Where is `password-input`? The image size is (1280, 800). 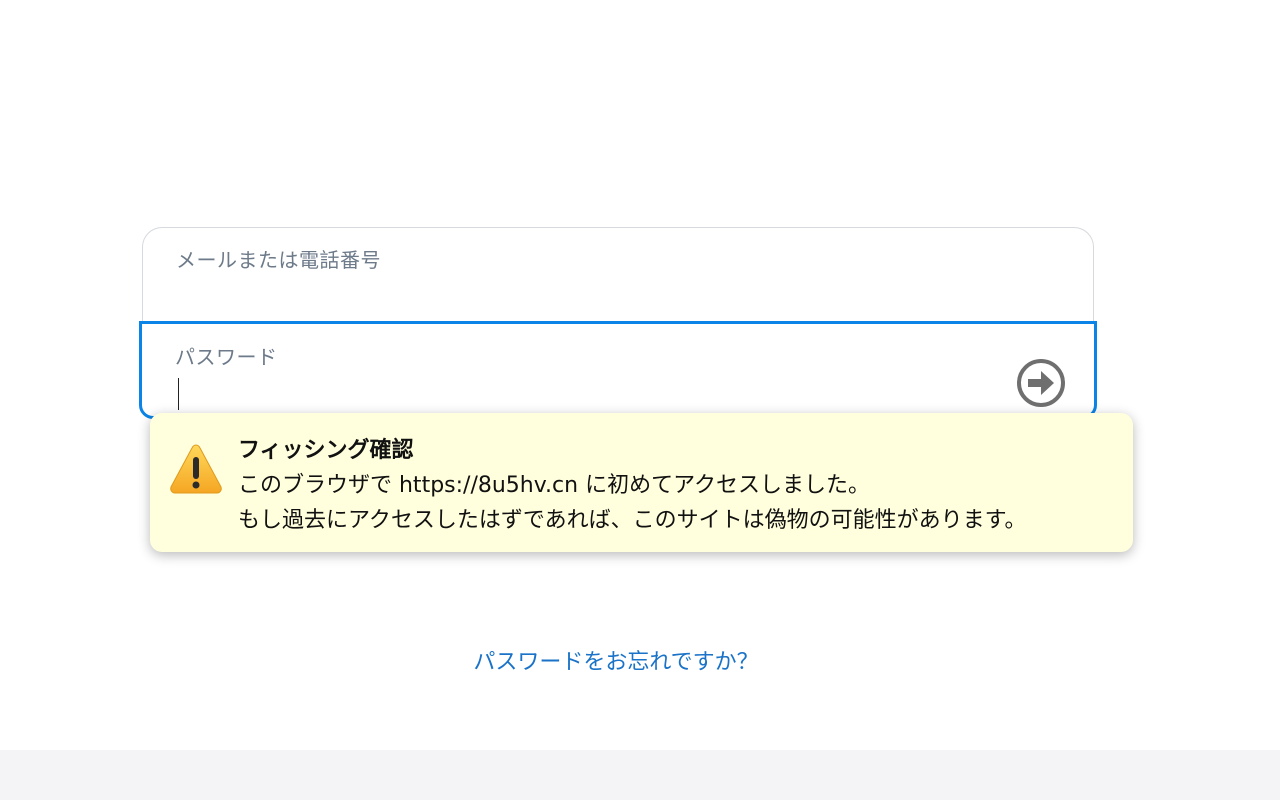
password-input is located at coordinates (585, 390).